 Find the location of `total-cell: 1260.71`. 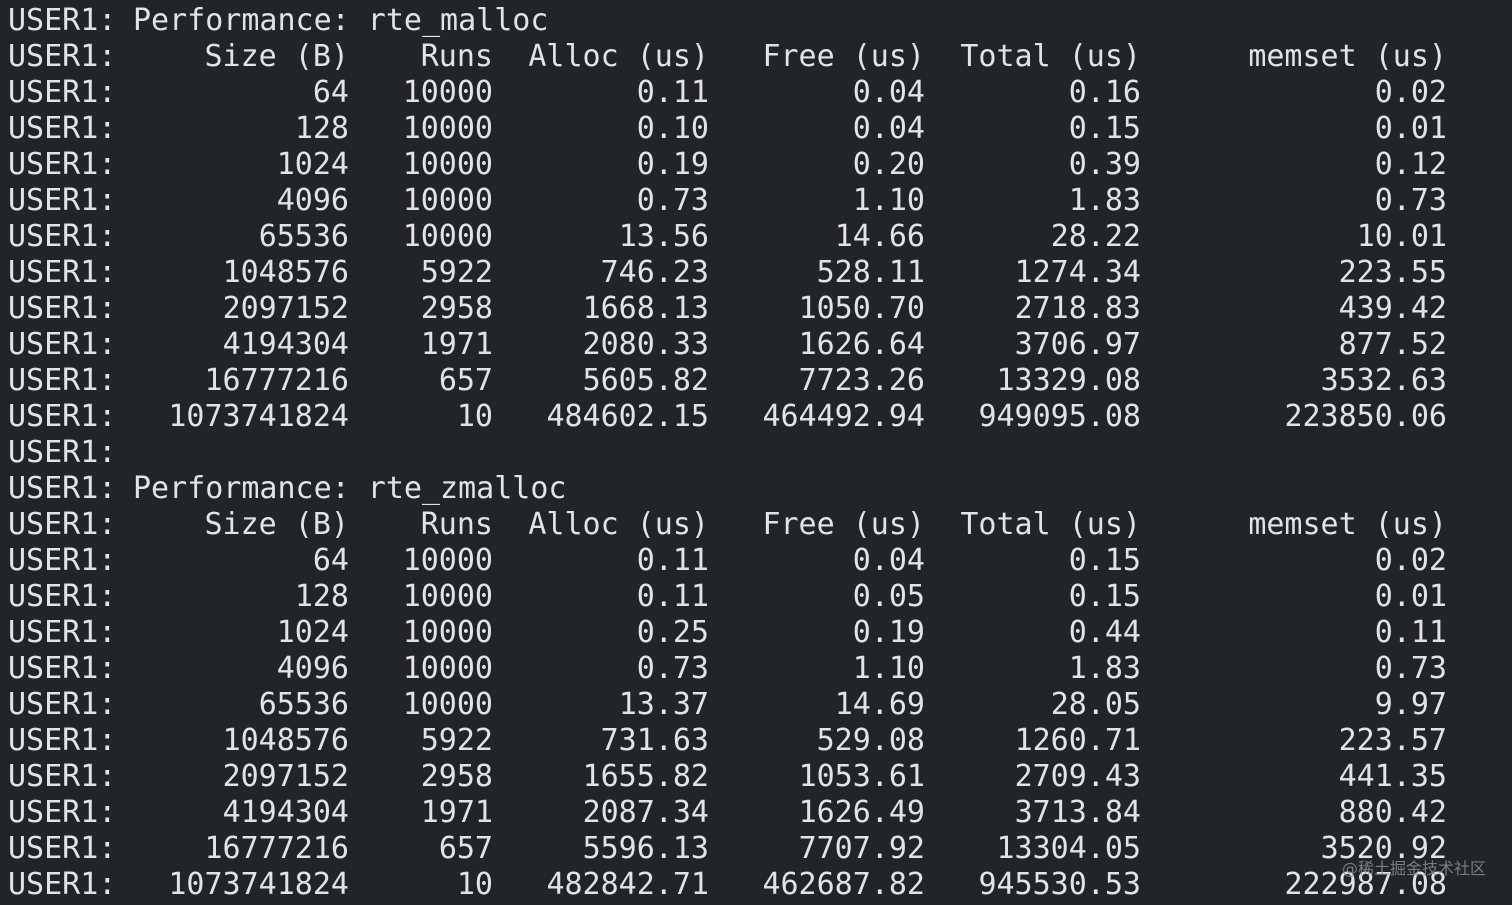

total-cell: 1260.71 is located at coordinates (1077, 740).